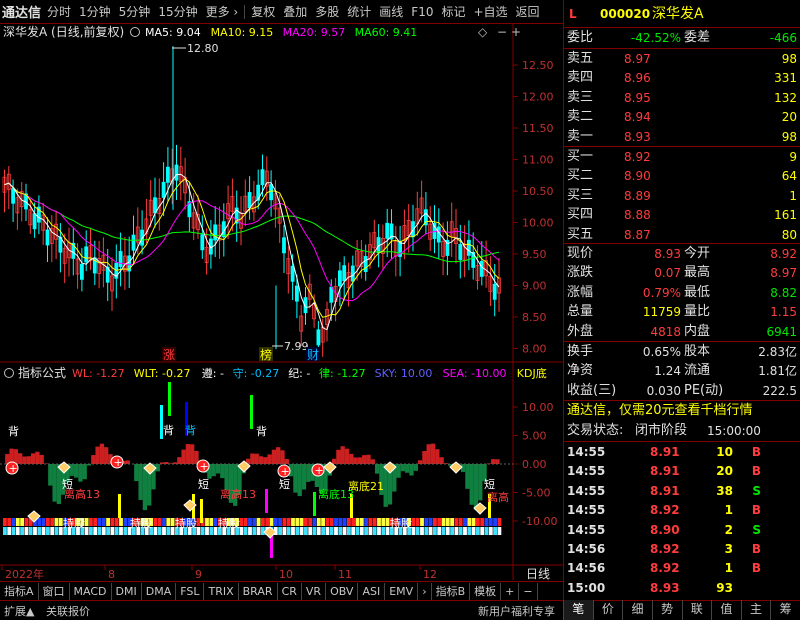  What do you see at coordinates (391, 11) in the screenshot?
I see `tb-huaxian: 画线` at bounding box center [391, 11].